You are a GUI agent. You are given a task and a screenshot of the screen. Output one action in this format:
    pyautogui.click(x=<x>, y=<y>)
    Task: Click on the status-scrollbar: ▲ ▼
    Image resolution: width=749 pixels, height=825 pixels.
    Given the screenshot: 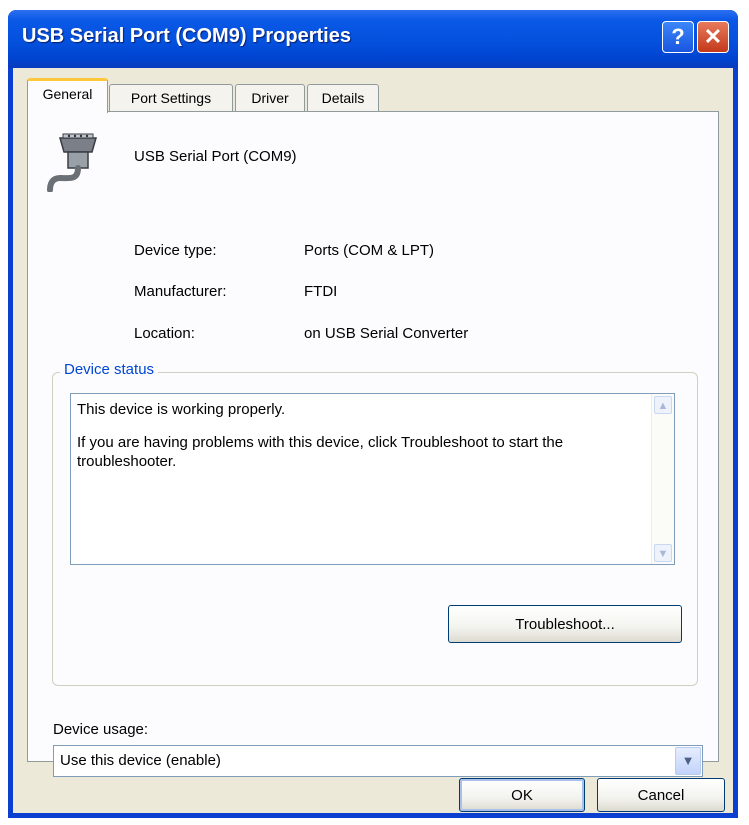 What is the action you would take?
    pyautogui.click(x=662, y=479)
    